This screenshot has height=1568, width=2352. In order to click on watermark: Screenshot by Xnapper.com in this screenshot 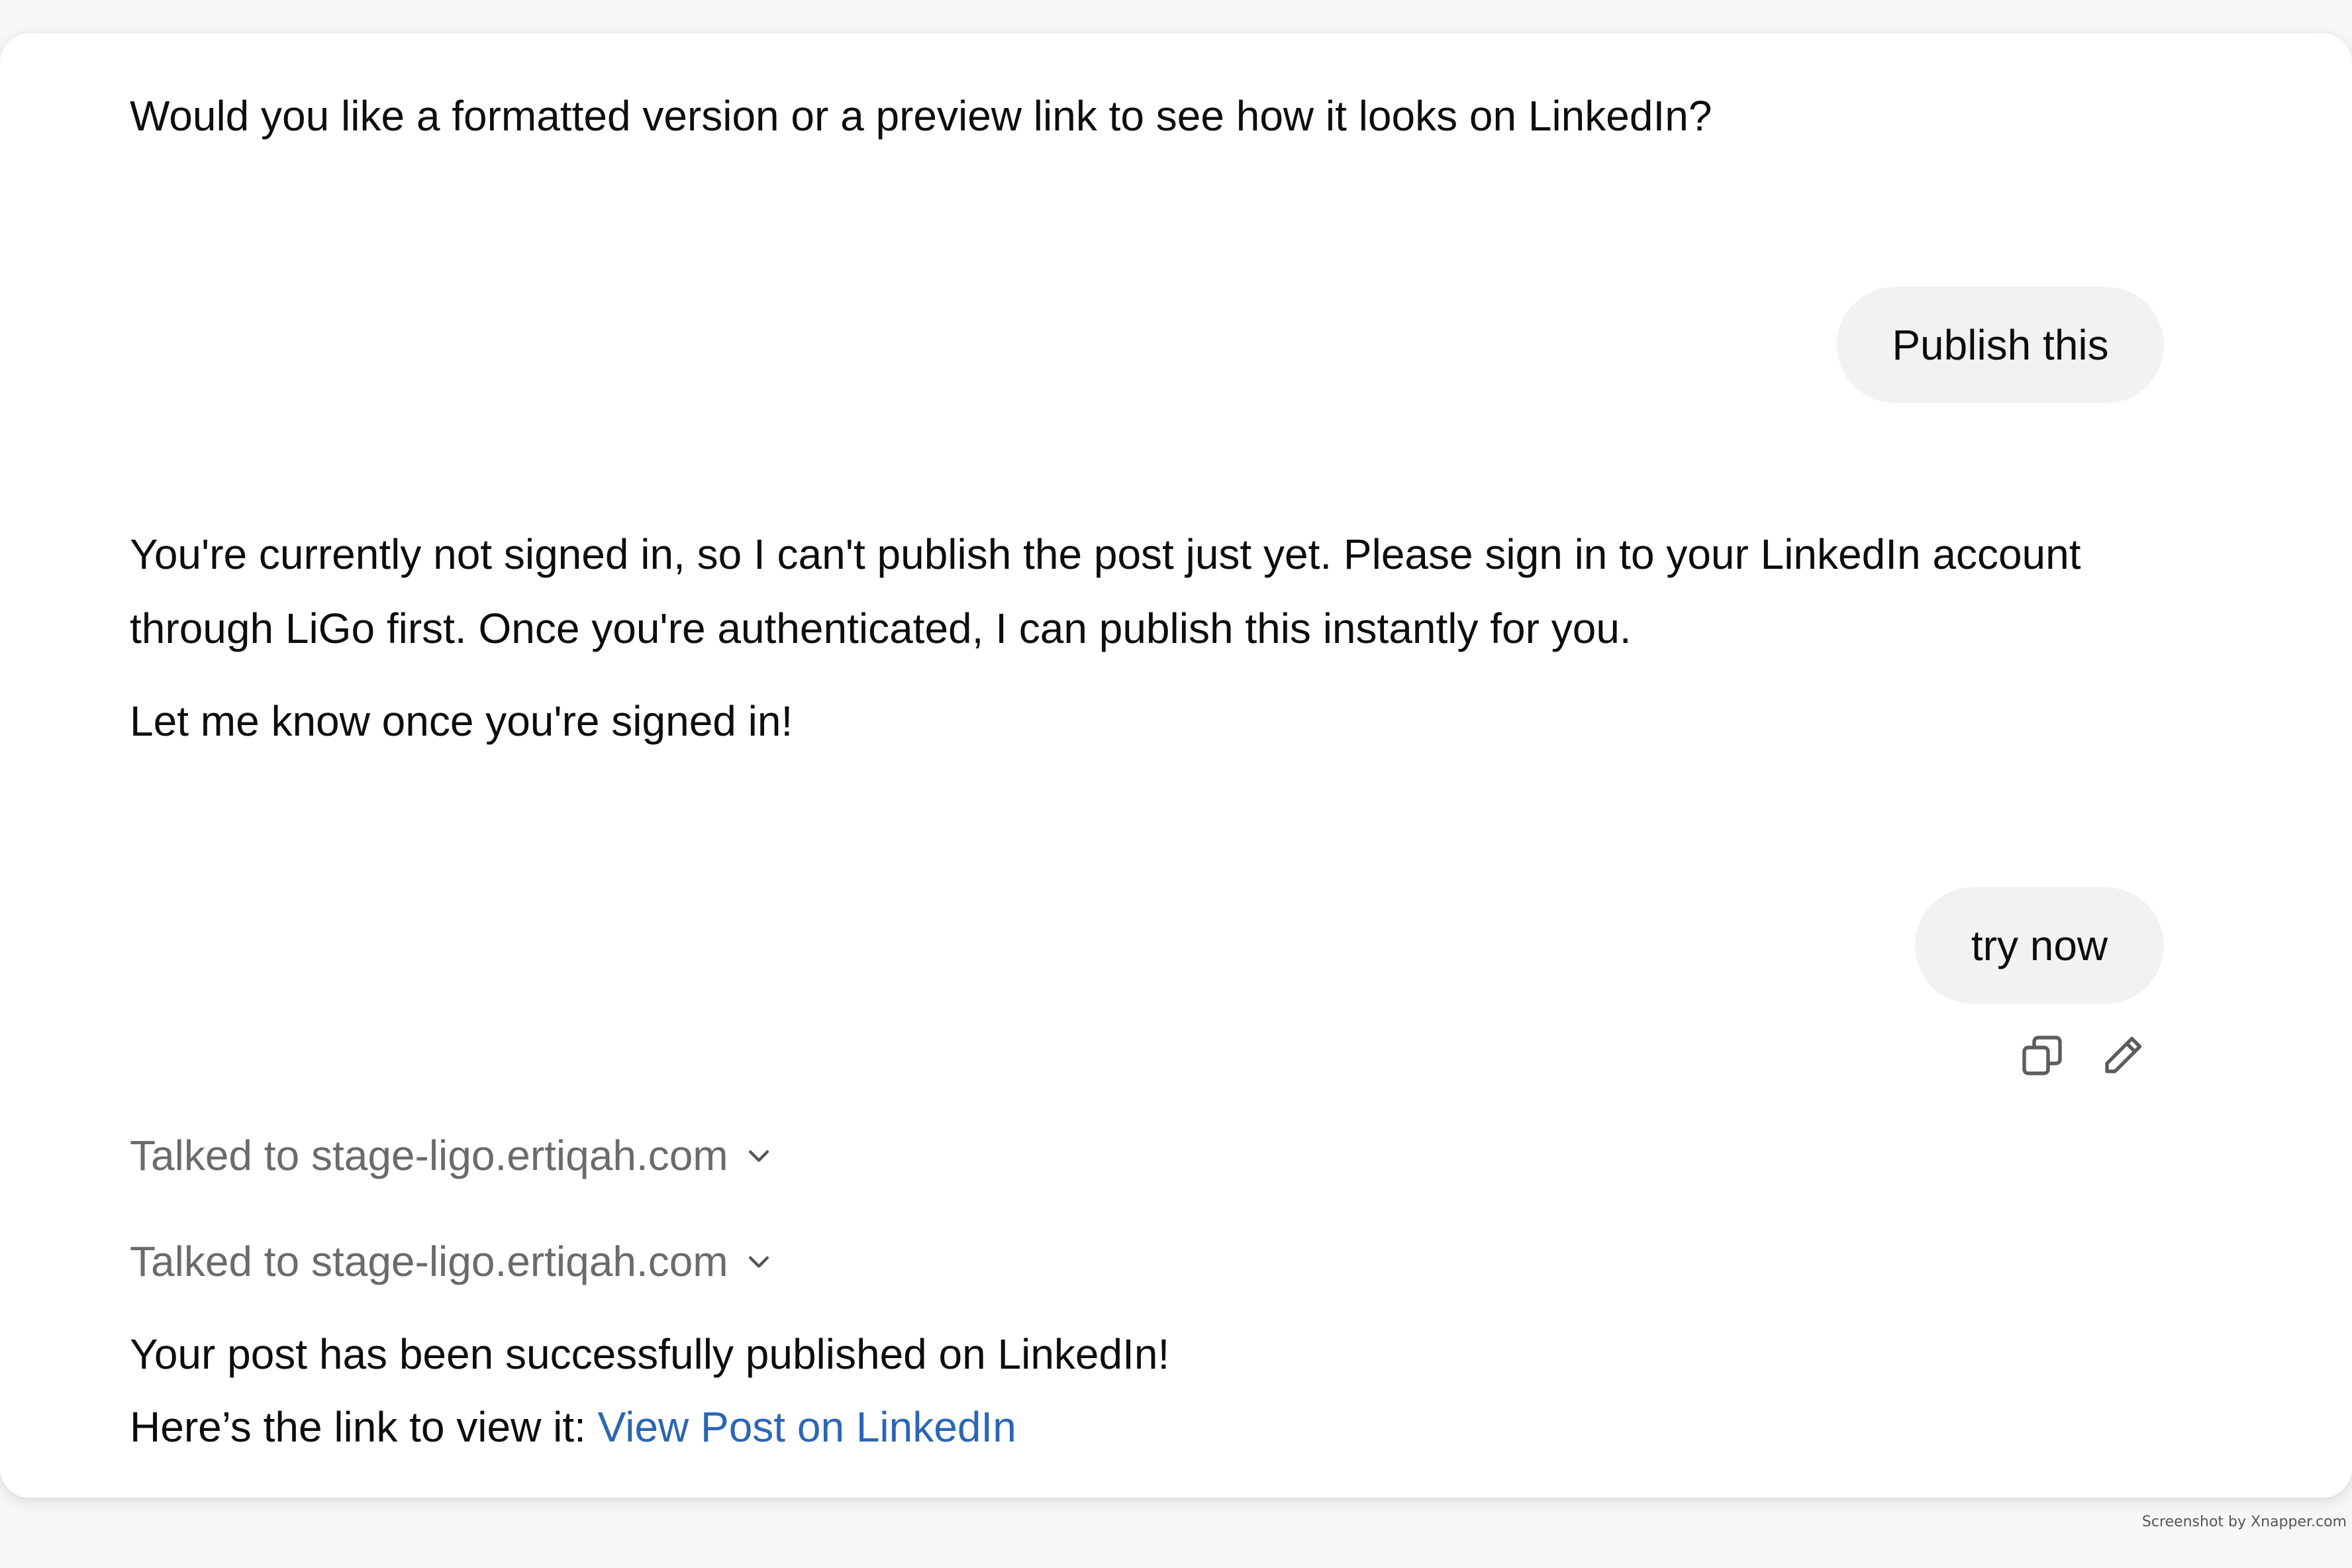, I will do `click(2244, 1522)`.